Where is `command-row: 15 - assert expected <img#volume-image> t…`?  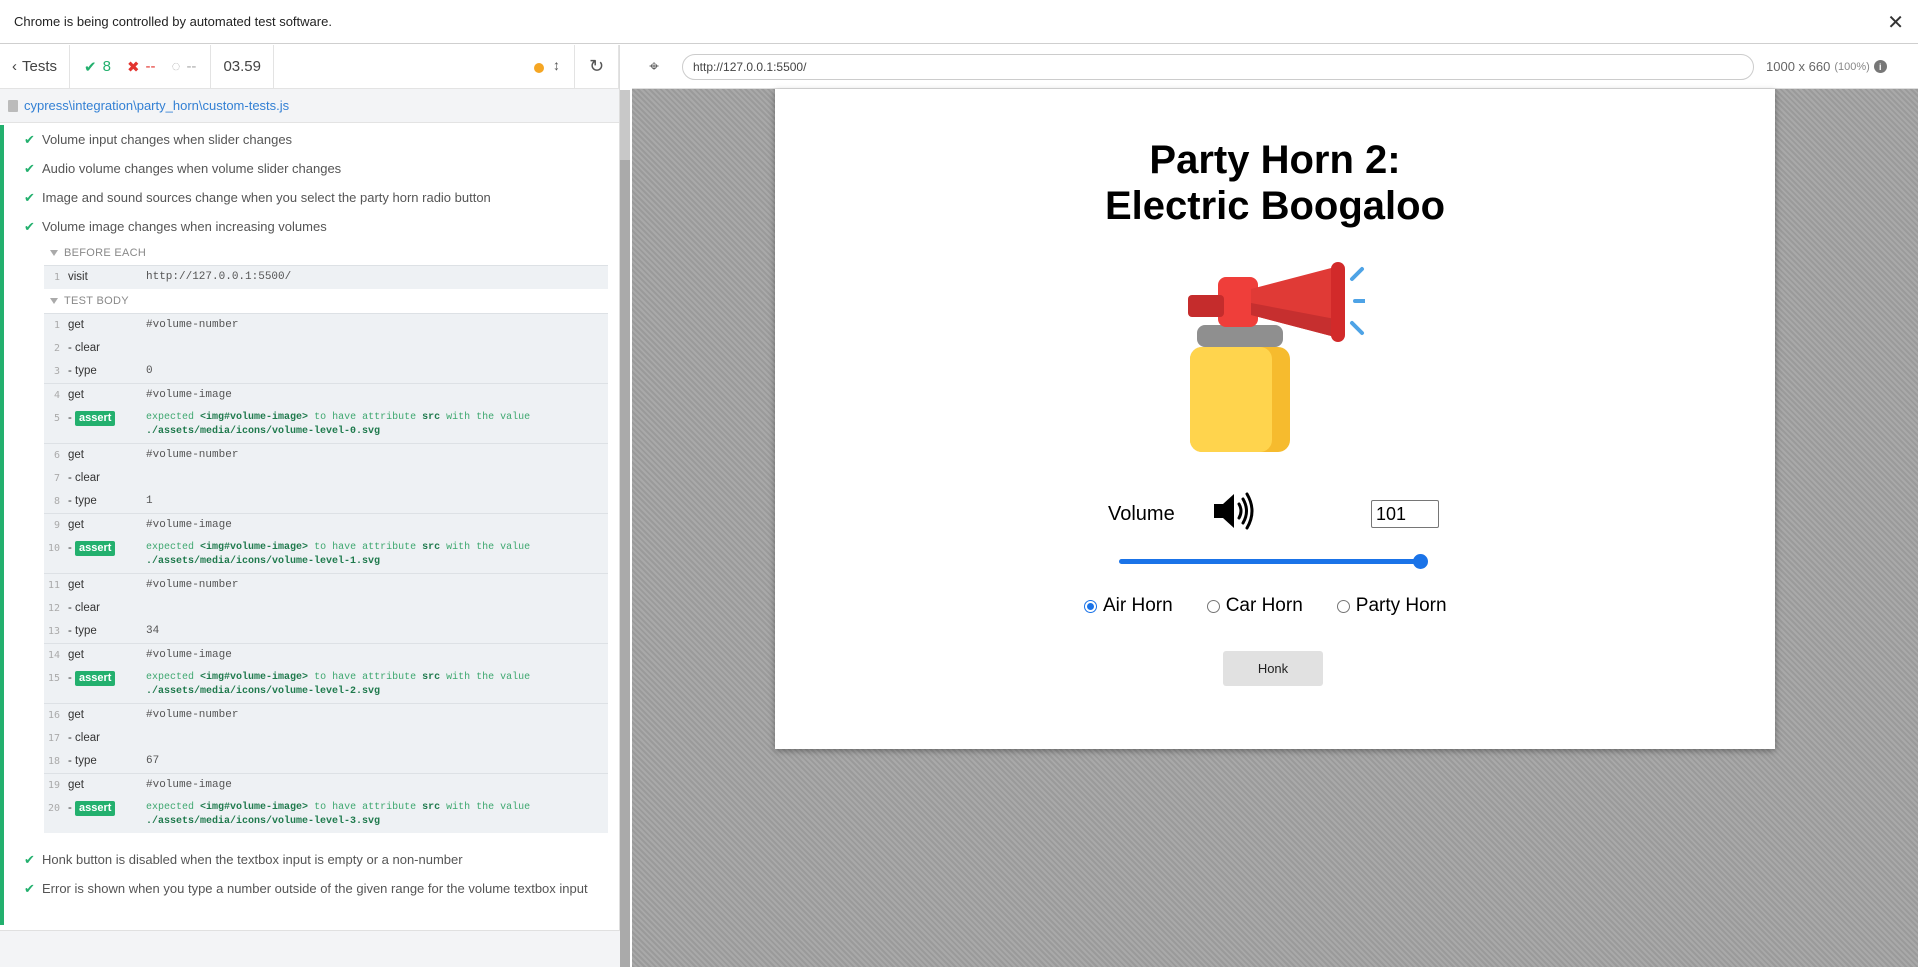
command-row: 15 - assert expected <img#volume-image> t… is located at coordinates (326, 685).